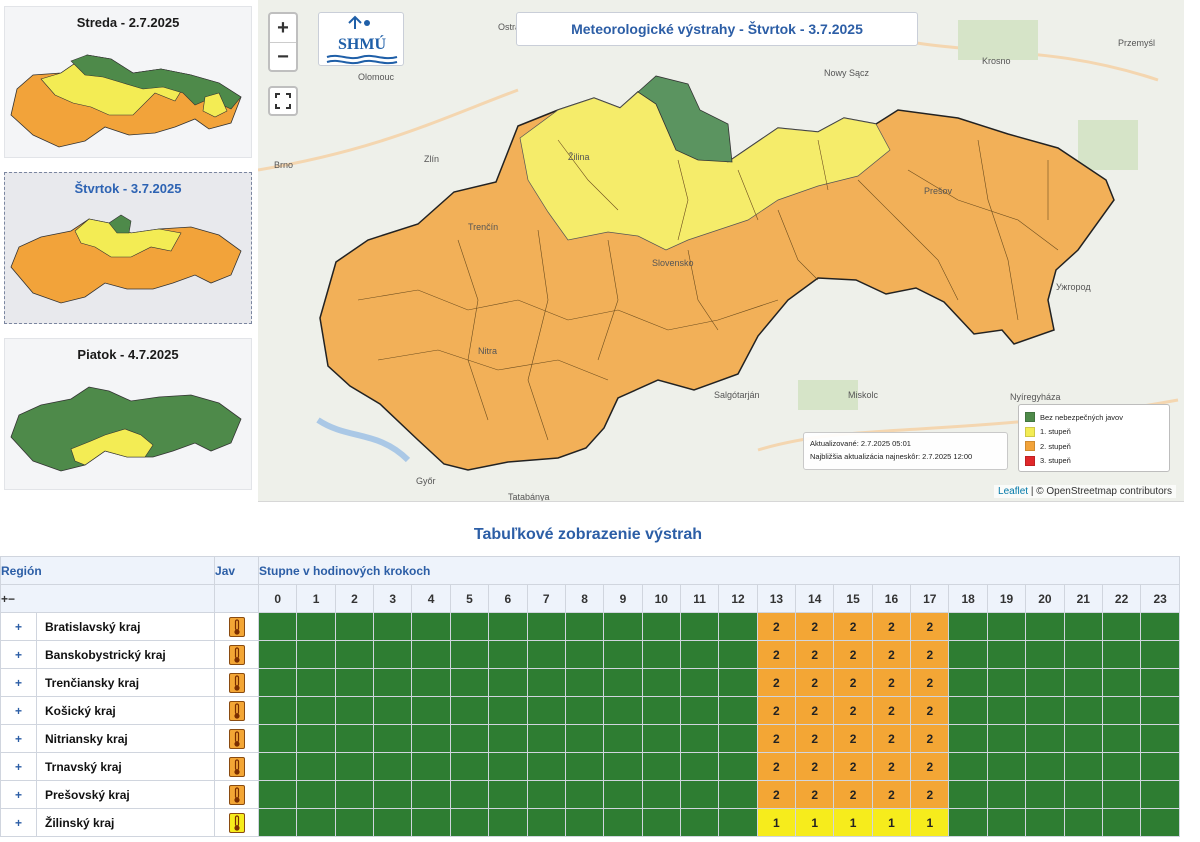 This screenshot has height=842, width=1200. What do you see at coordinates (125, 794) in the screenshot?
I see `region-name: Prešovský kraj` at bounding box center [125, 794].